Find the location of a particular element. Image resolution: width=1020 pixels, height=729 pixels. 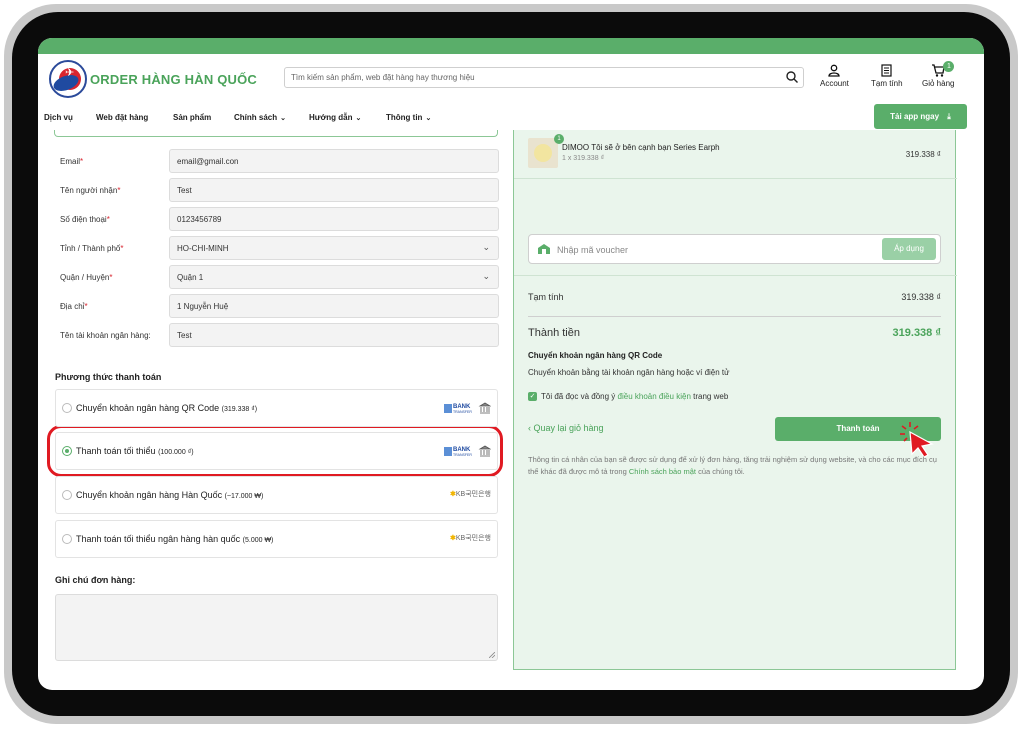

chevron-left-icon: ‹ is located at coordinates (529, 428).